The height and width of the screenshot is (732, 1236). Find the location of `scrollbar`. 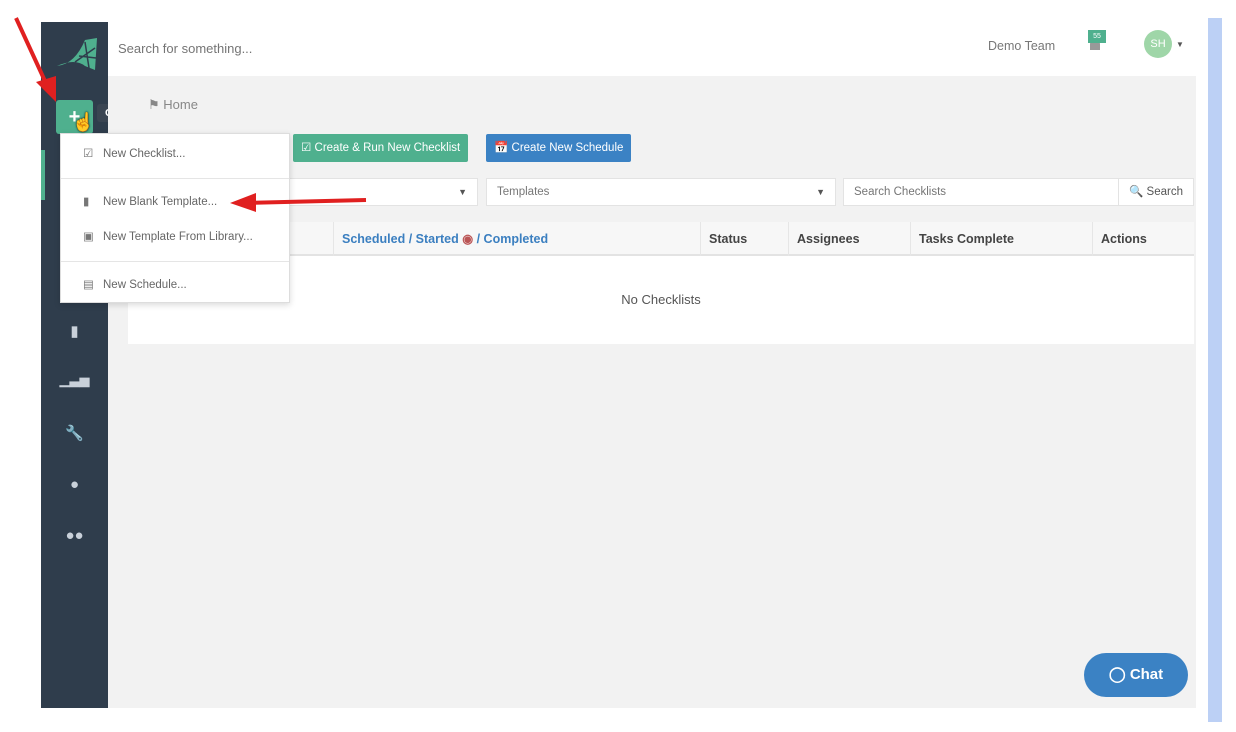

scrollbar is located at coordinates (1215, 370).